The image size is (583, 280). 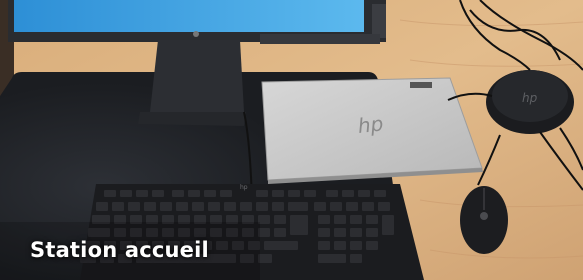 I want to click on monitor-right-part, so click(x=379, y=21).